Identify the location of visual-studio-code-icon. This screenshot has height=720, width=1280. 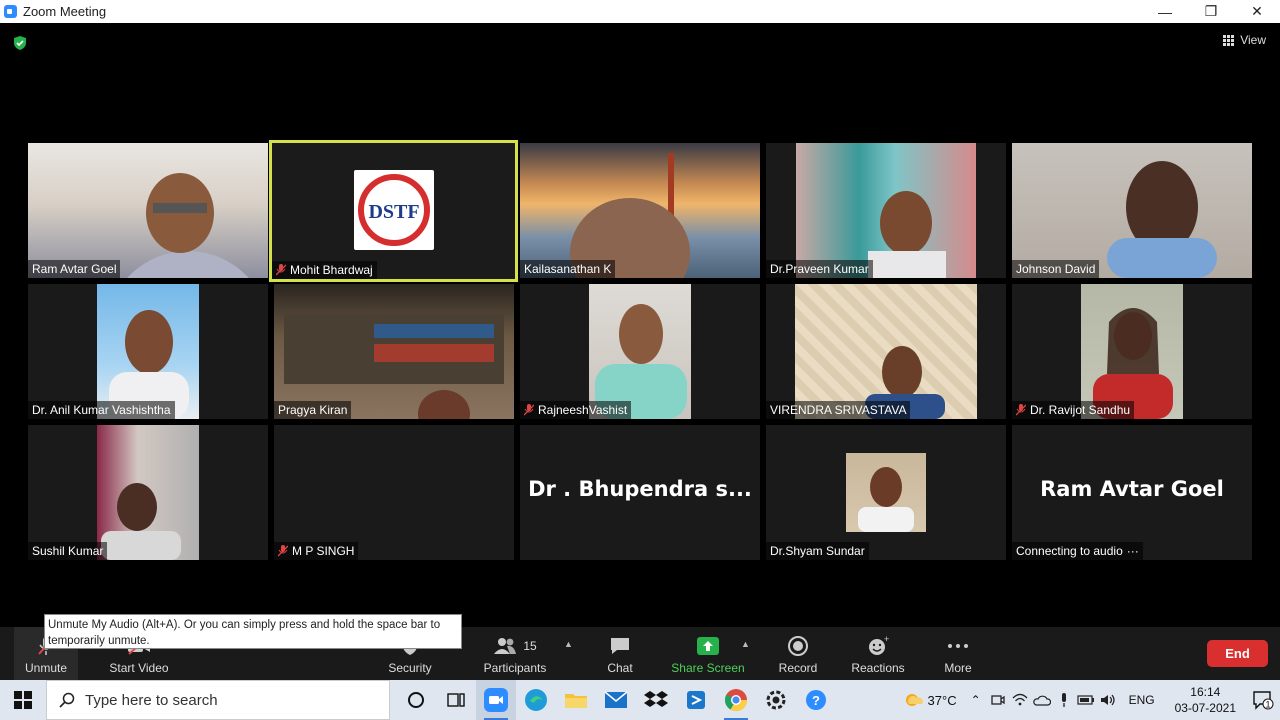
(696, 700).